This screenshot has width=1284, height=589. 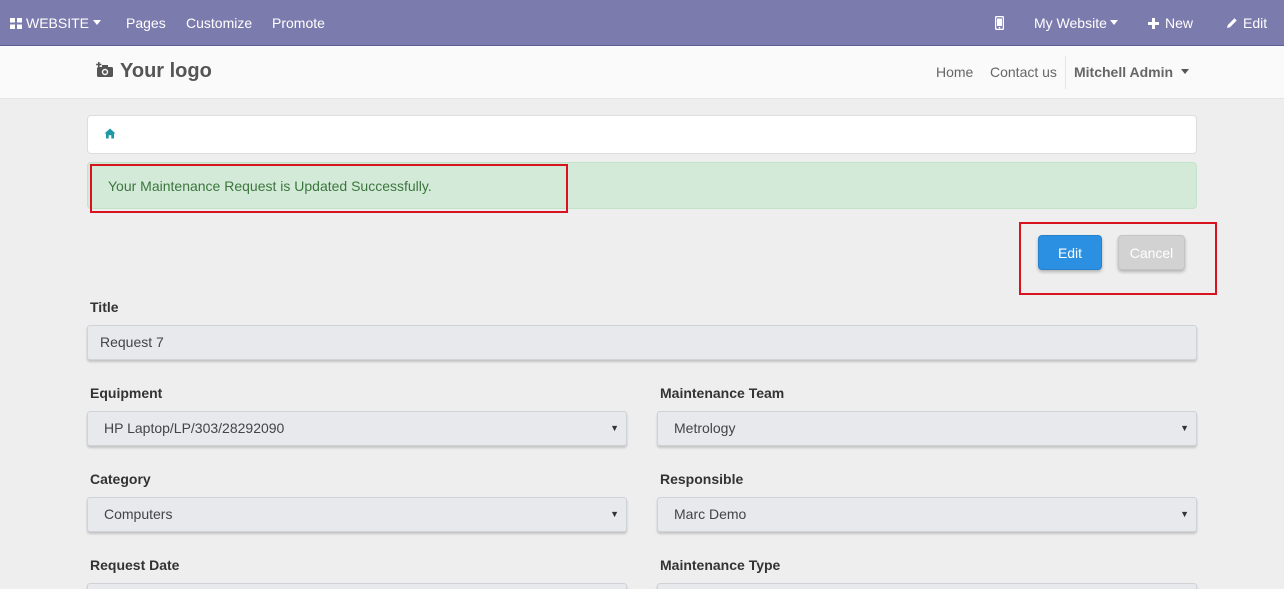 I want to click on breadcrumb, so click(x=642, y=134).